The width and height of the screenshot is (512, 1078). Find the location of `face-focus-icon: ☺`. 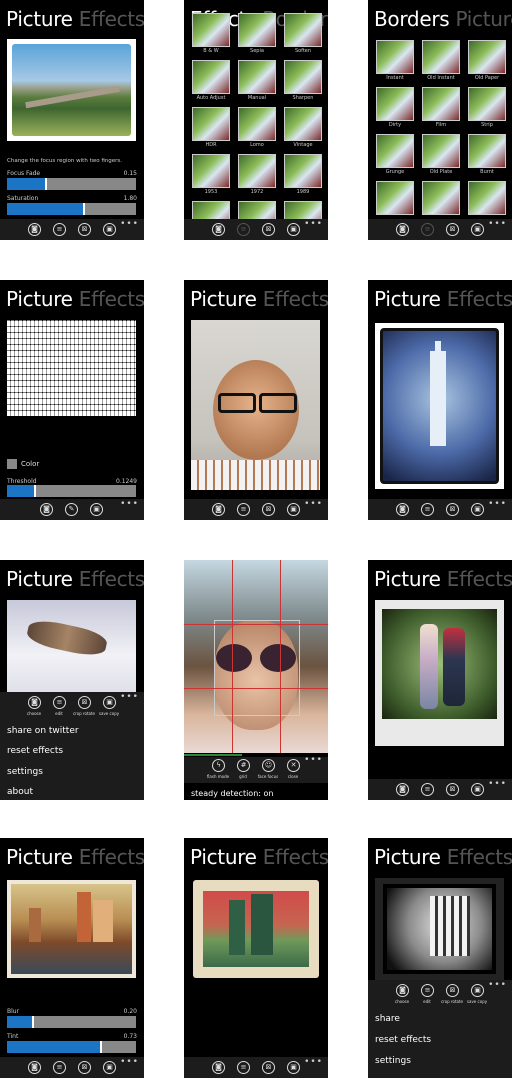

face-focus-icon: ☺ is located at coordinates (268, 765).